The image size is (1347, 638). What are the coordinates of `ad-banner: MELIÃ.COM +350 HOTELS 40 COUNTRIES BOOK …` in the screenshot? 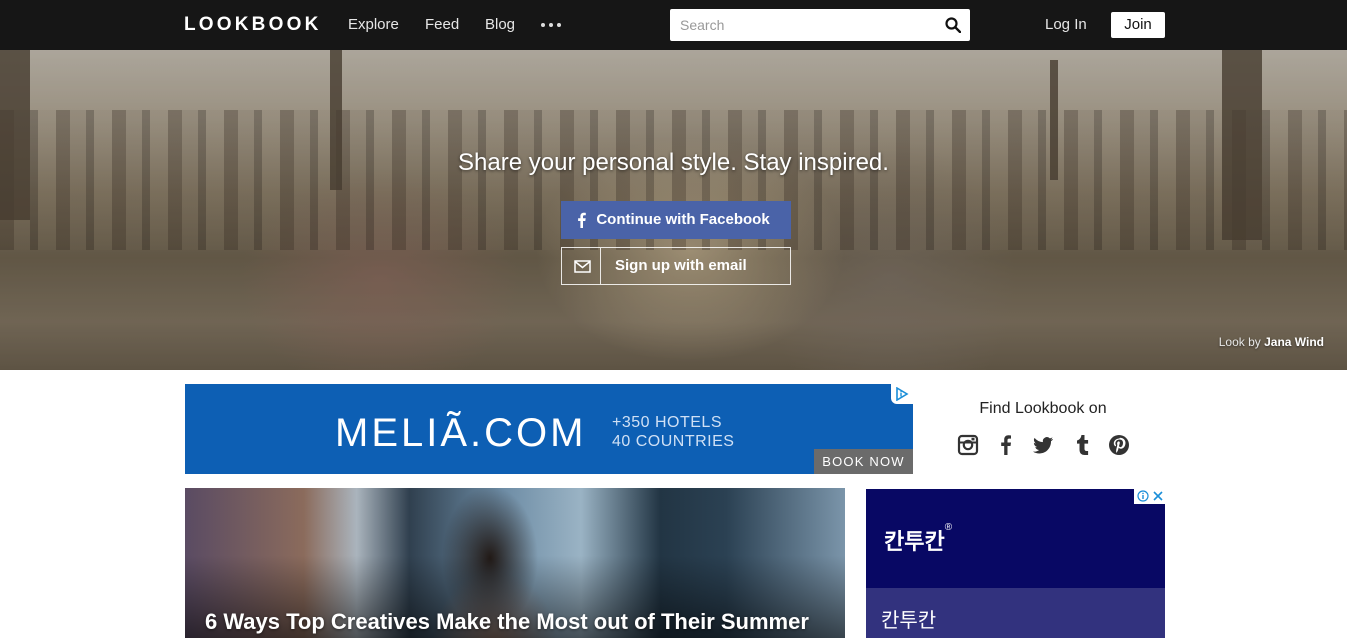 It's located at (549, 429).